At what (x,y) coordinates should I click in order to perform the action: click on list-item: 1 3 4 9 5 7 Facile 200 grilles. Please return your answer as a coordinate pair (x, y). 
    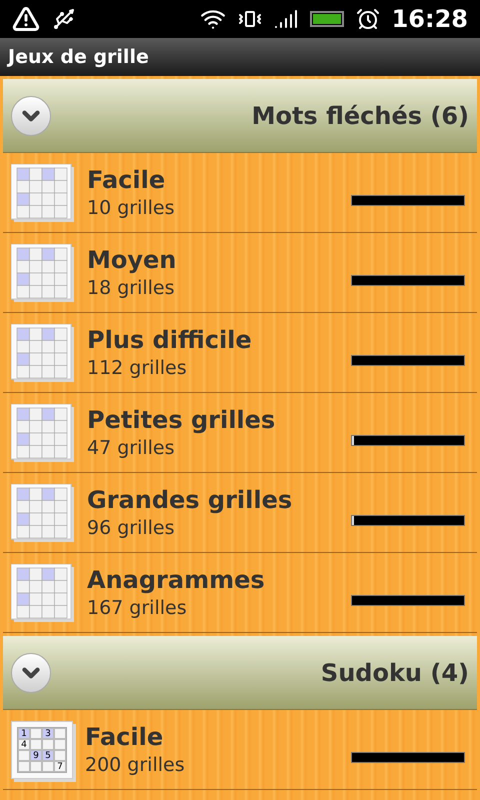
    Looking at the image, I should click on (240, 750).